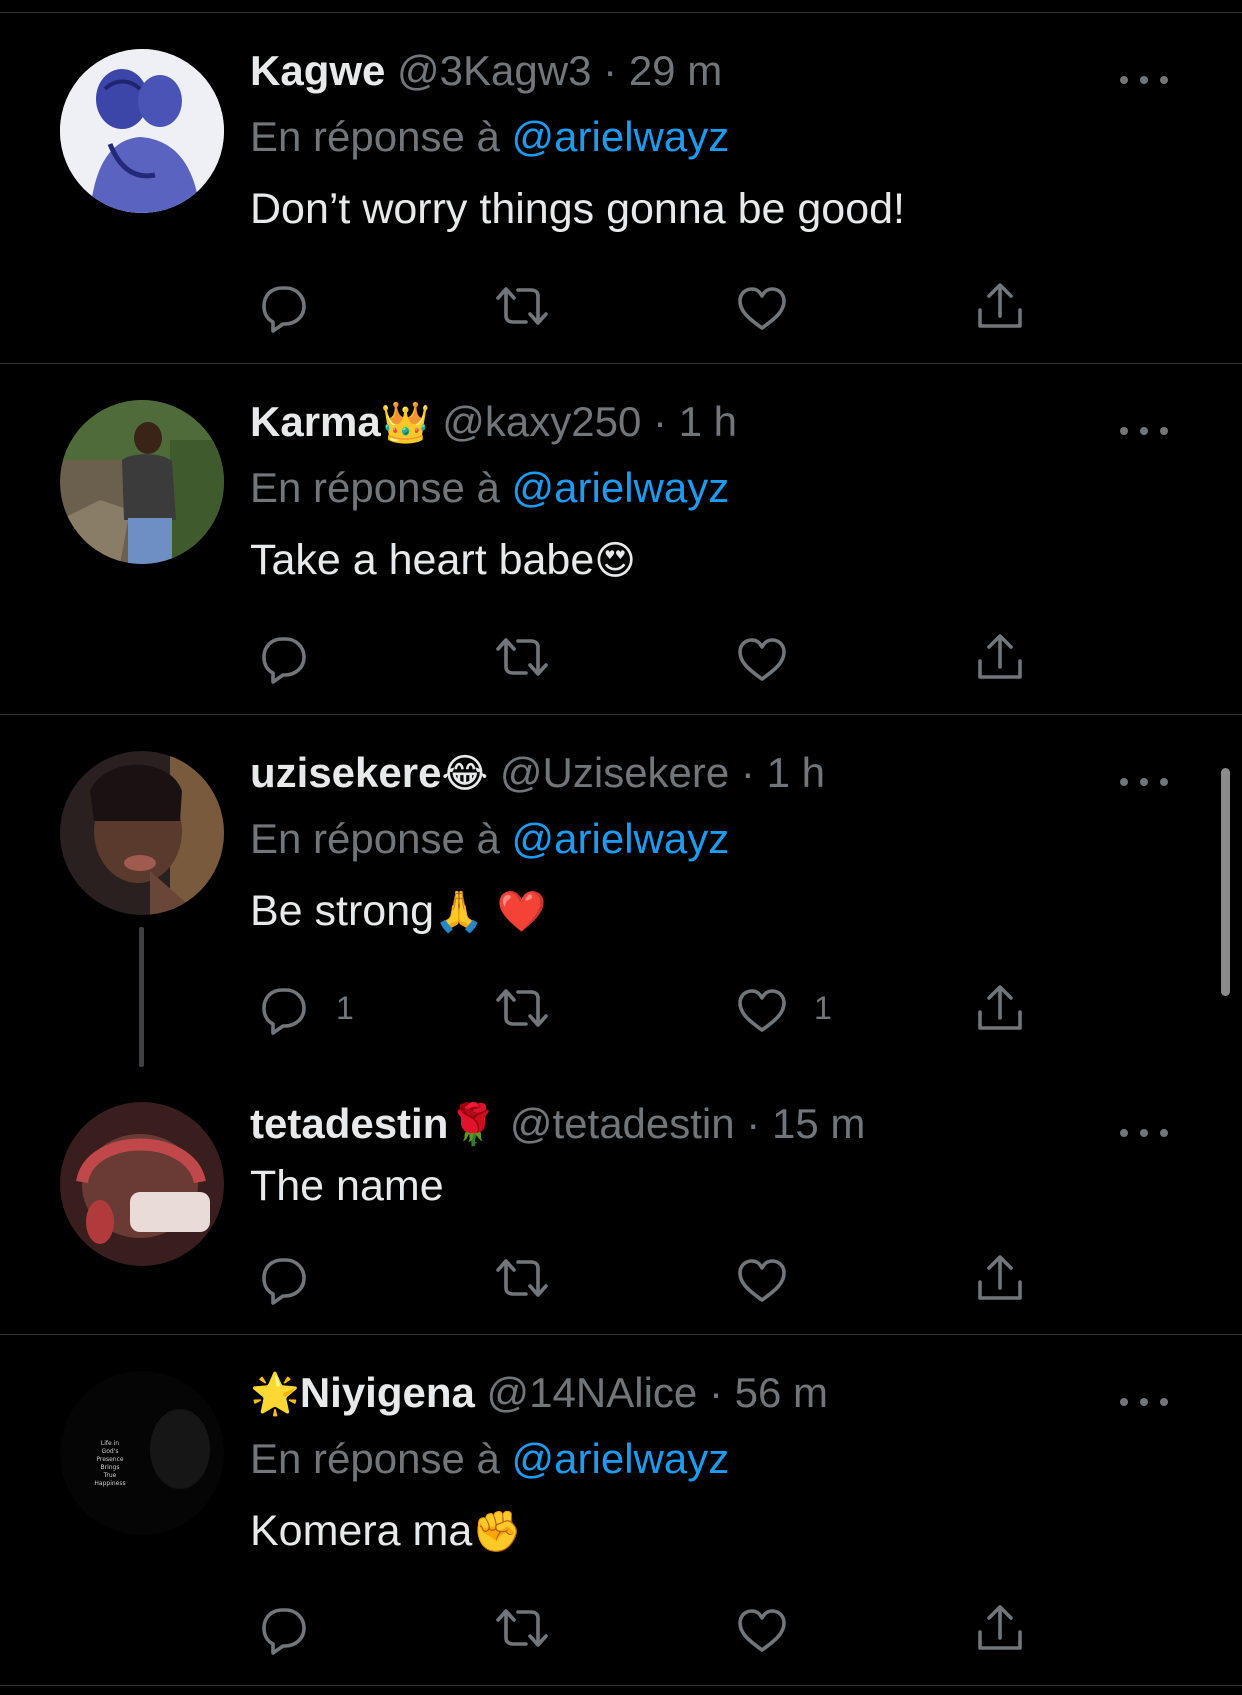 The image size is (1242, 1695). I want to click on tweet-text: Don’t worry things gonna be good!, so click(577, 209).